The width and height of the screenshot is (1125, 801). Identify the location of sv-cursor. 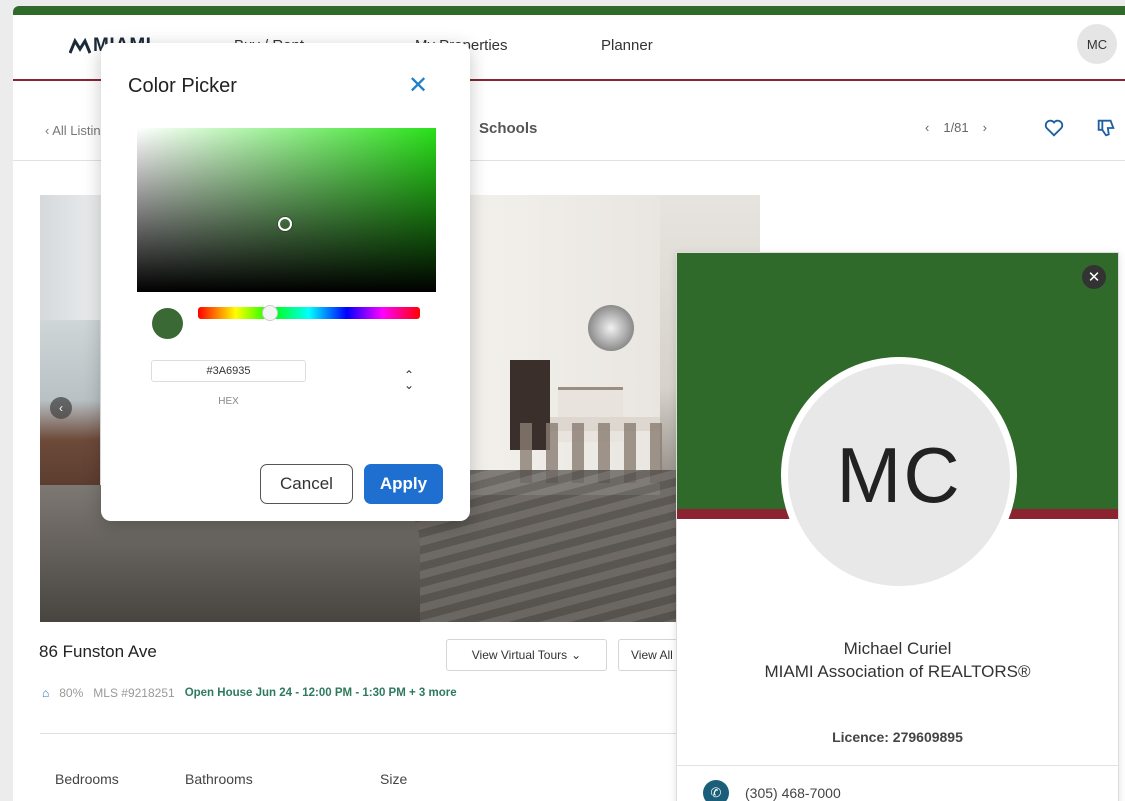
(285, 224).